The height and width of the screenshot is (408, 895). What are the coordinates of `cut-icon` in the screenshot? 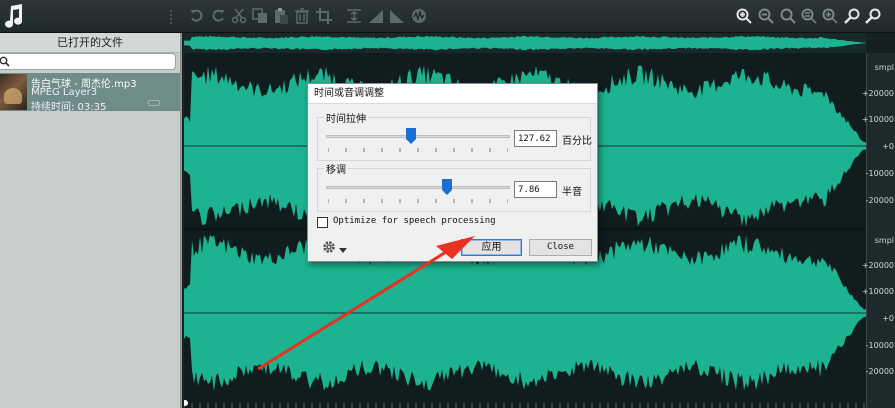 It's located at (239, 16).